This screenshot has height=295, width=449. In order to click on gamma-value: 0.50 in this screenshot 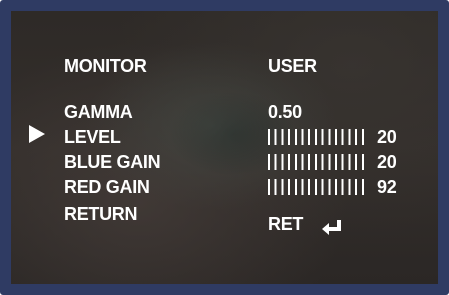, I will do `click(285, 112)`.